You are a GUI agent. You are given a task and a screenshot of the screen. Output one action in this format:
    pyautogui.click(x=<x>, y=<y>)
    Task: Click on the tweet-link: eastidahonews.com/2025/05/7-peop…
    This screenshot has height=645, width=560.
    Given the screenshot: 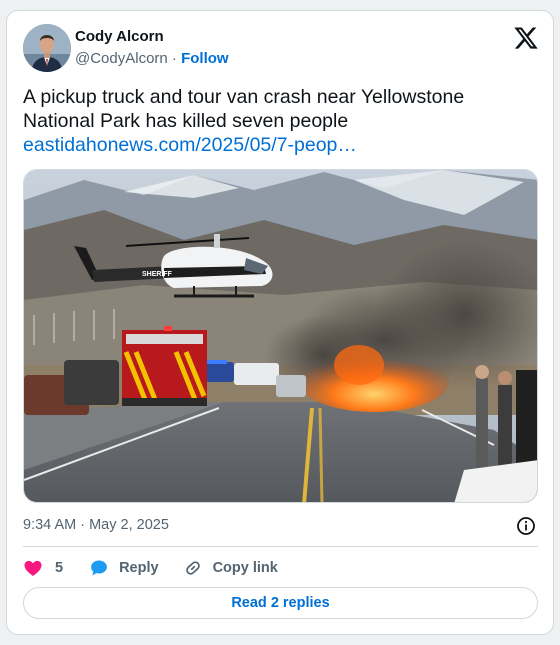 What is the action you would take?
    pyautogui.click(x=190, y=145)
    